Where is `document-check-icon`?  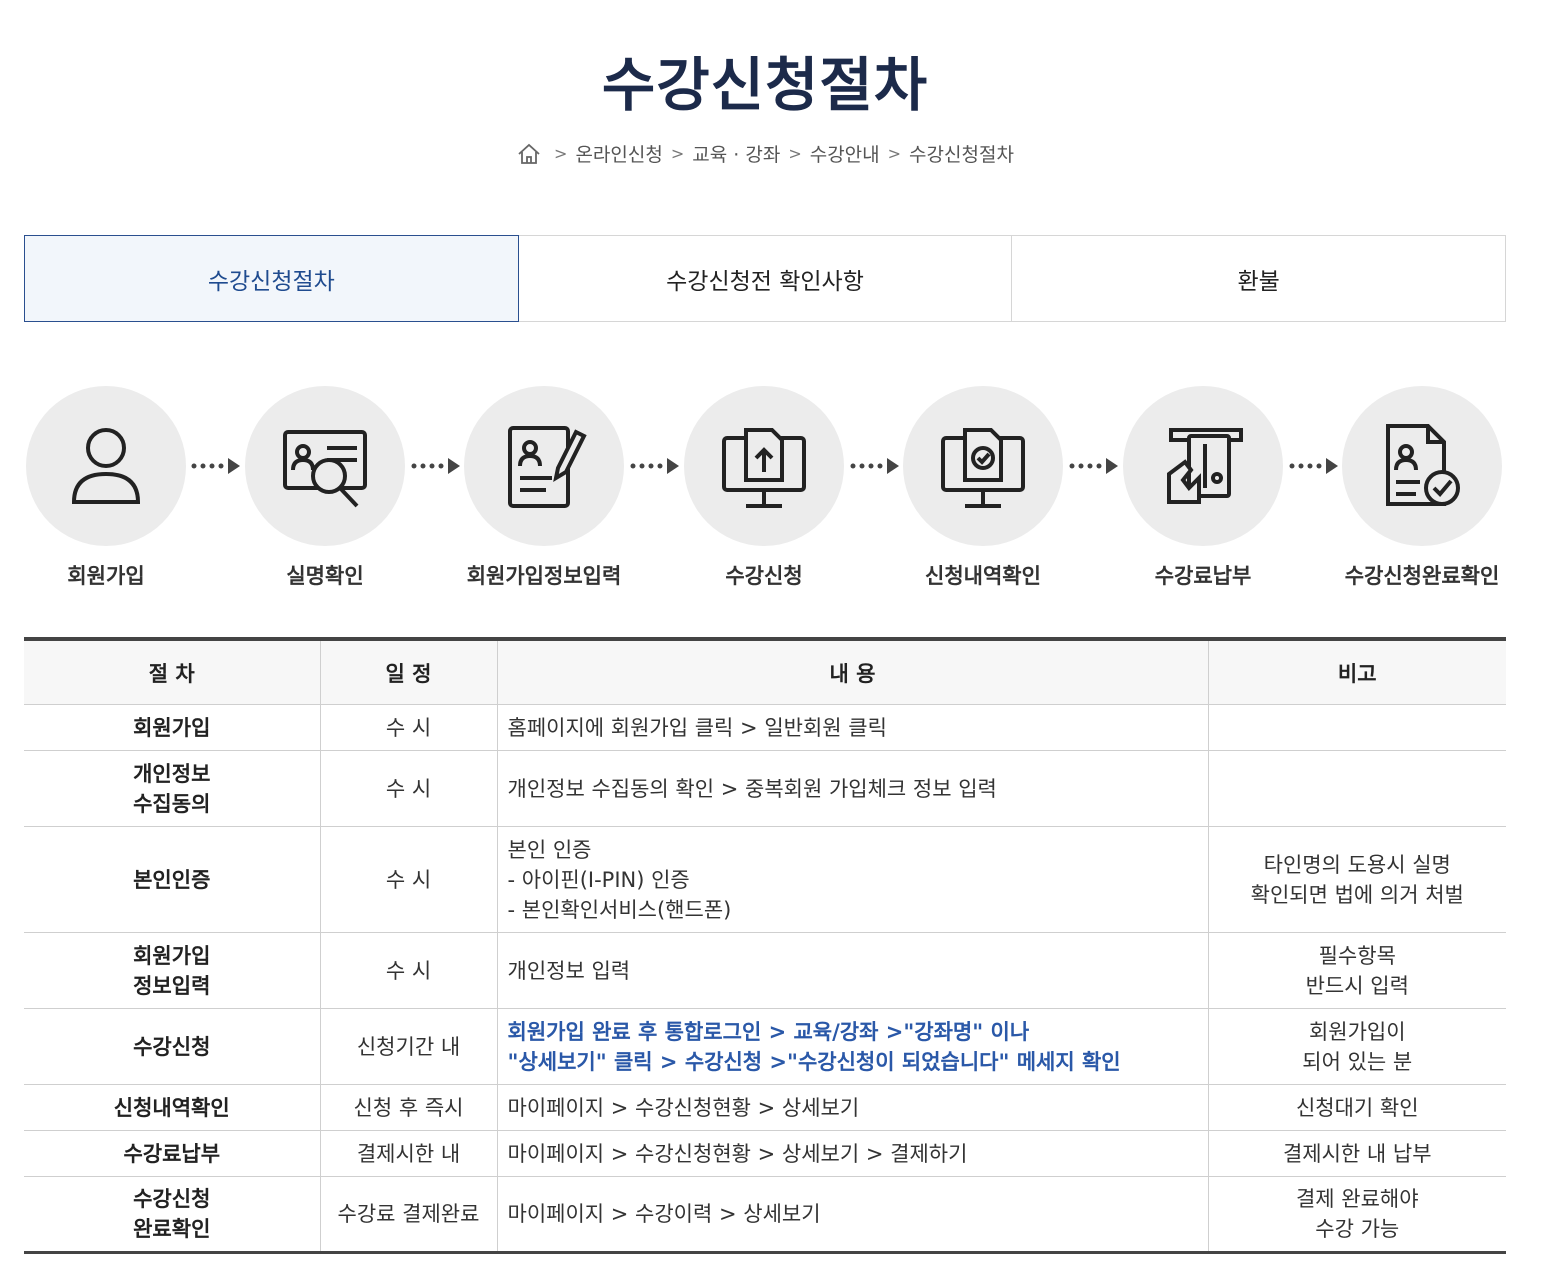 document-check-icon is located at coordinates (1423, 465).